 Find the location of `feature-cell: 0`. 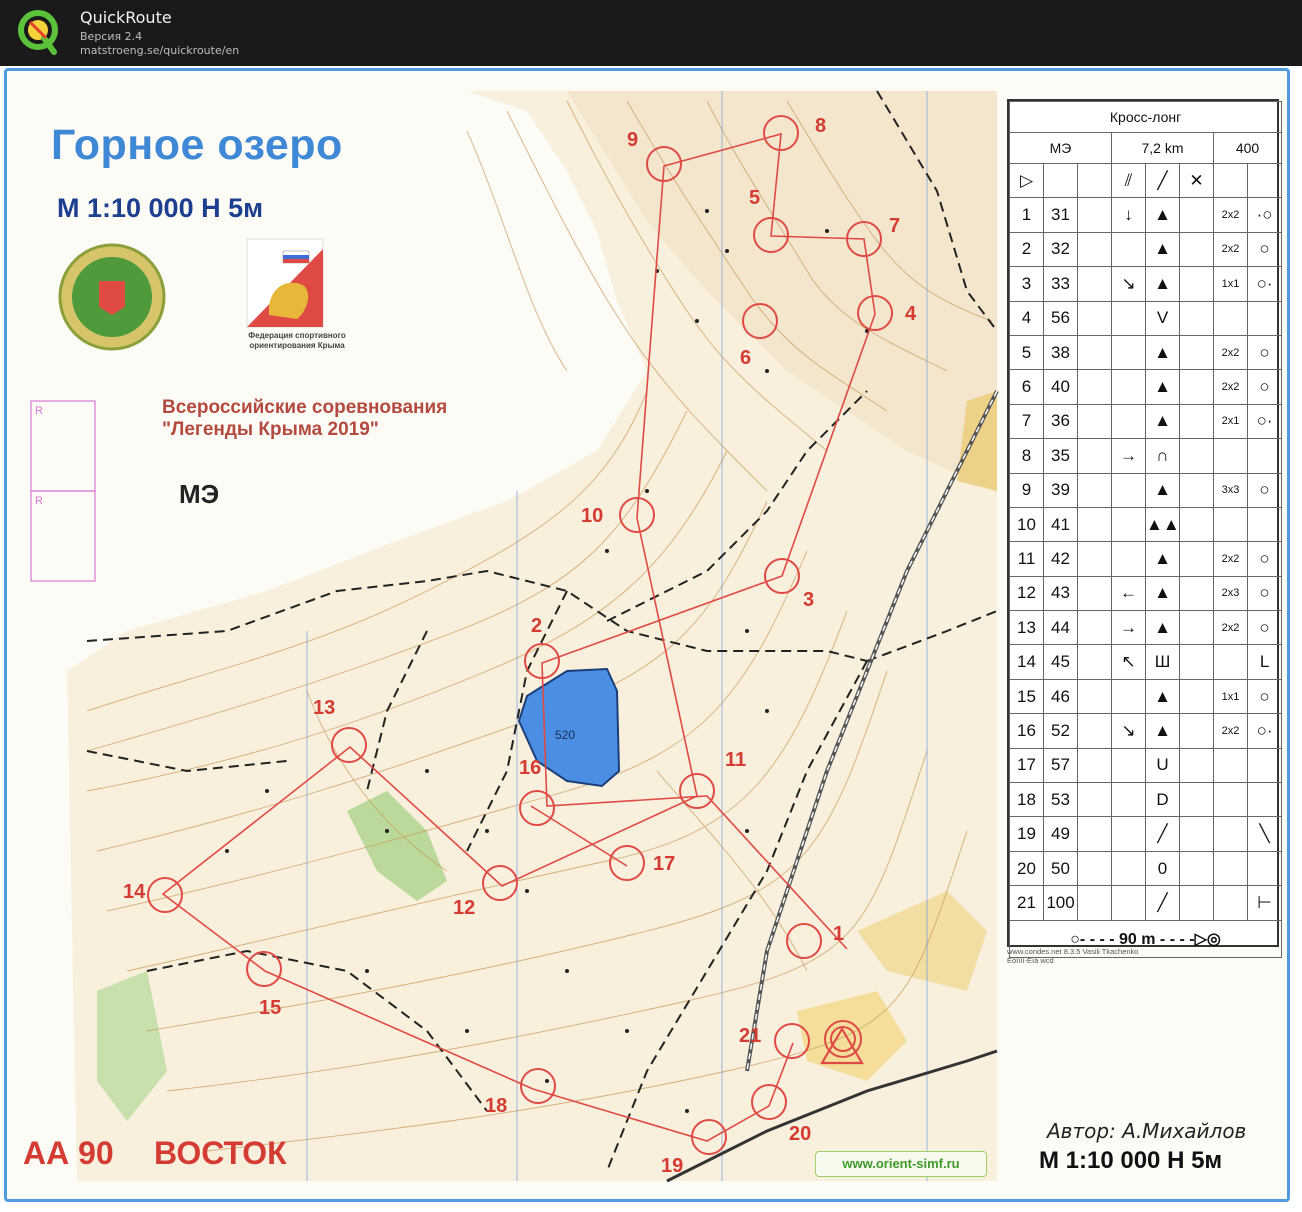

feature-cell: 0 is located at coordinates (1162, 868).